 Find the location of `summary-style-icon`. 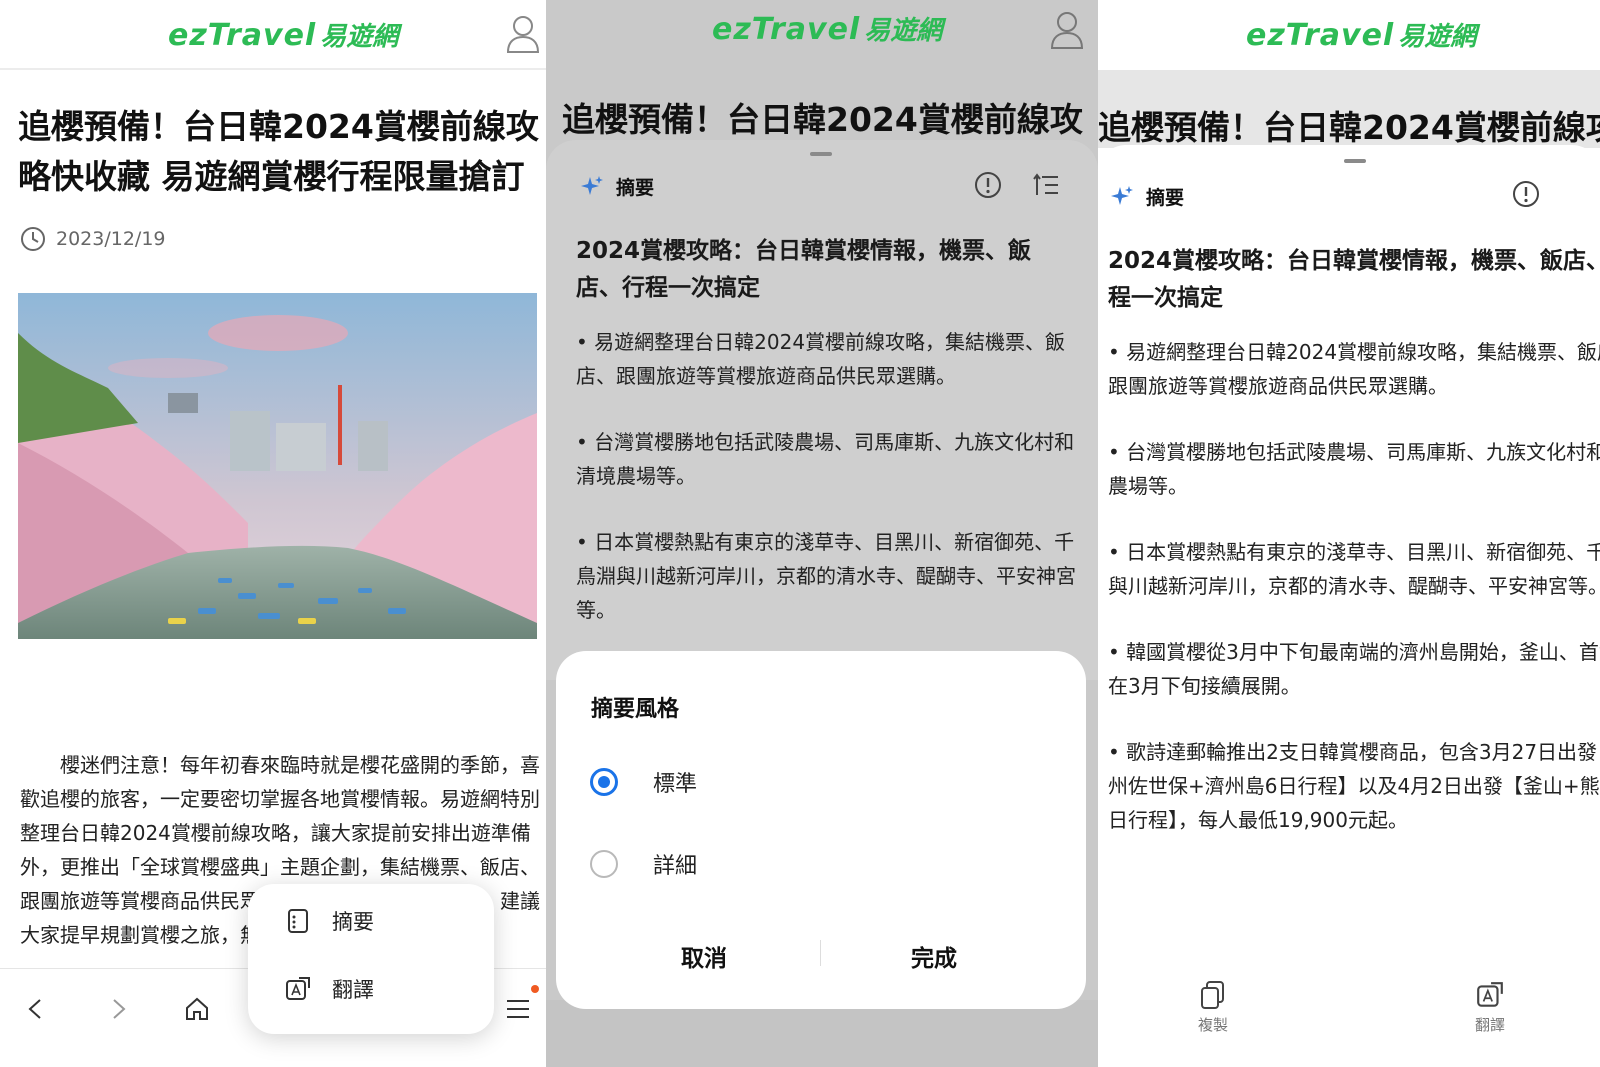

summary-style-icon is located at coordinates (1047, 185).